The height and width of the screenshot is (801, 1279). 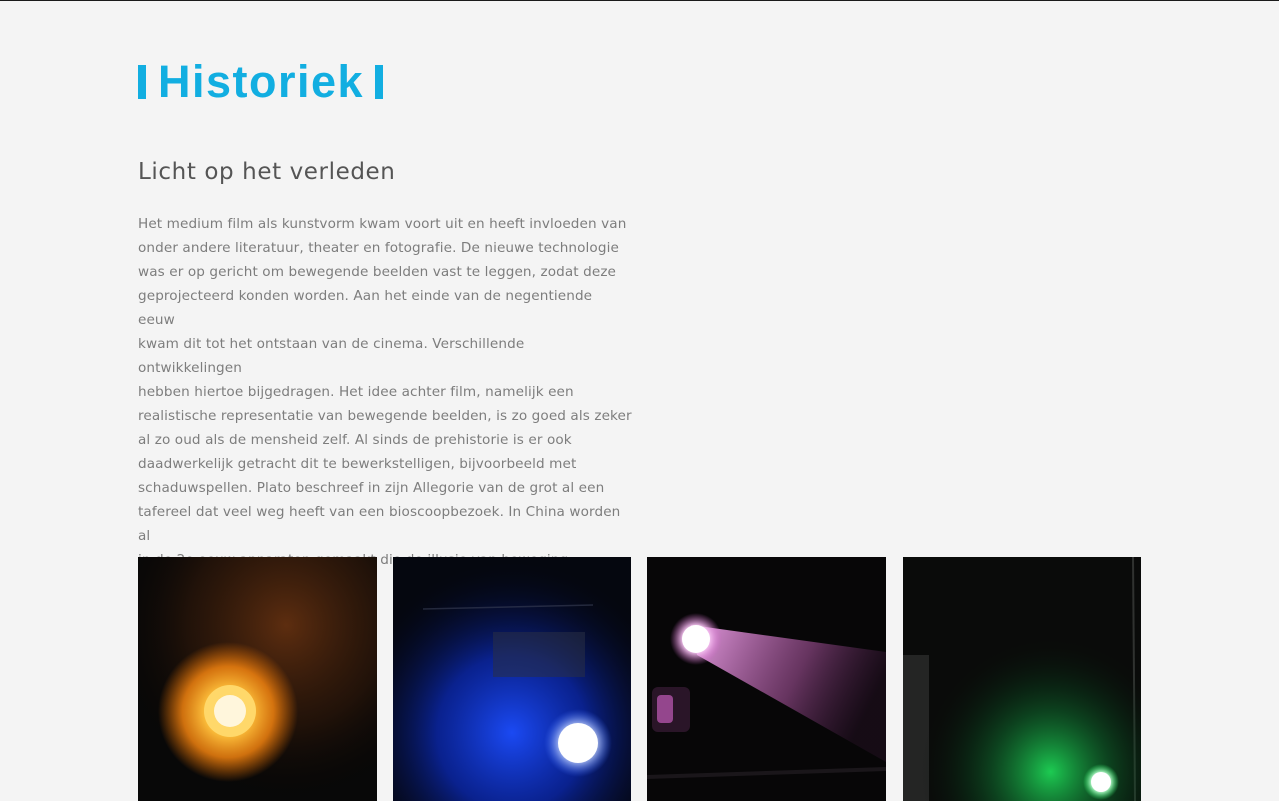 I want to click on photo-stage-light-green, so click(x=1022, y=679).